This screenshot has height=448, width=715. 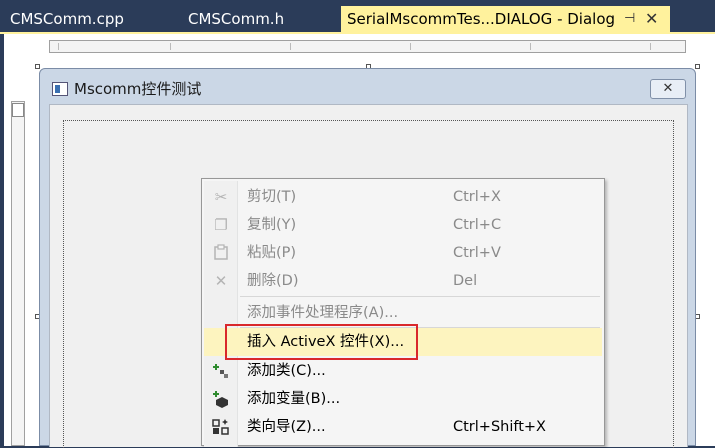 I want to click on vertical-ruler, so click(x=18, y=273).